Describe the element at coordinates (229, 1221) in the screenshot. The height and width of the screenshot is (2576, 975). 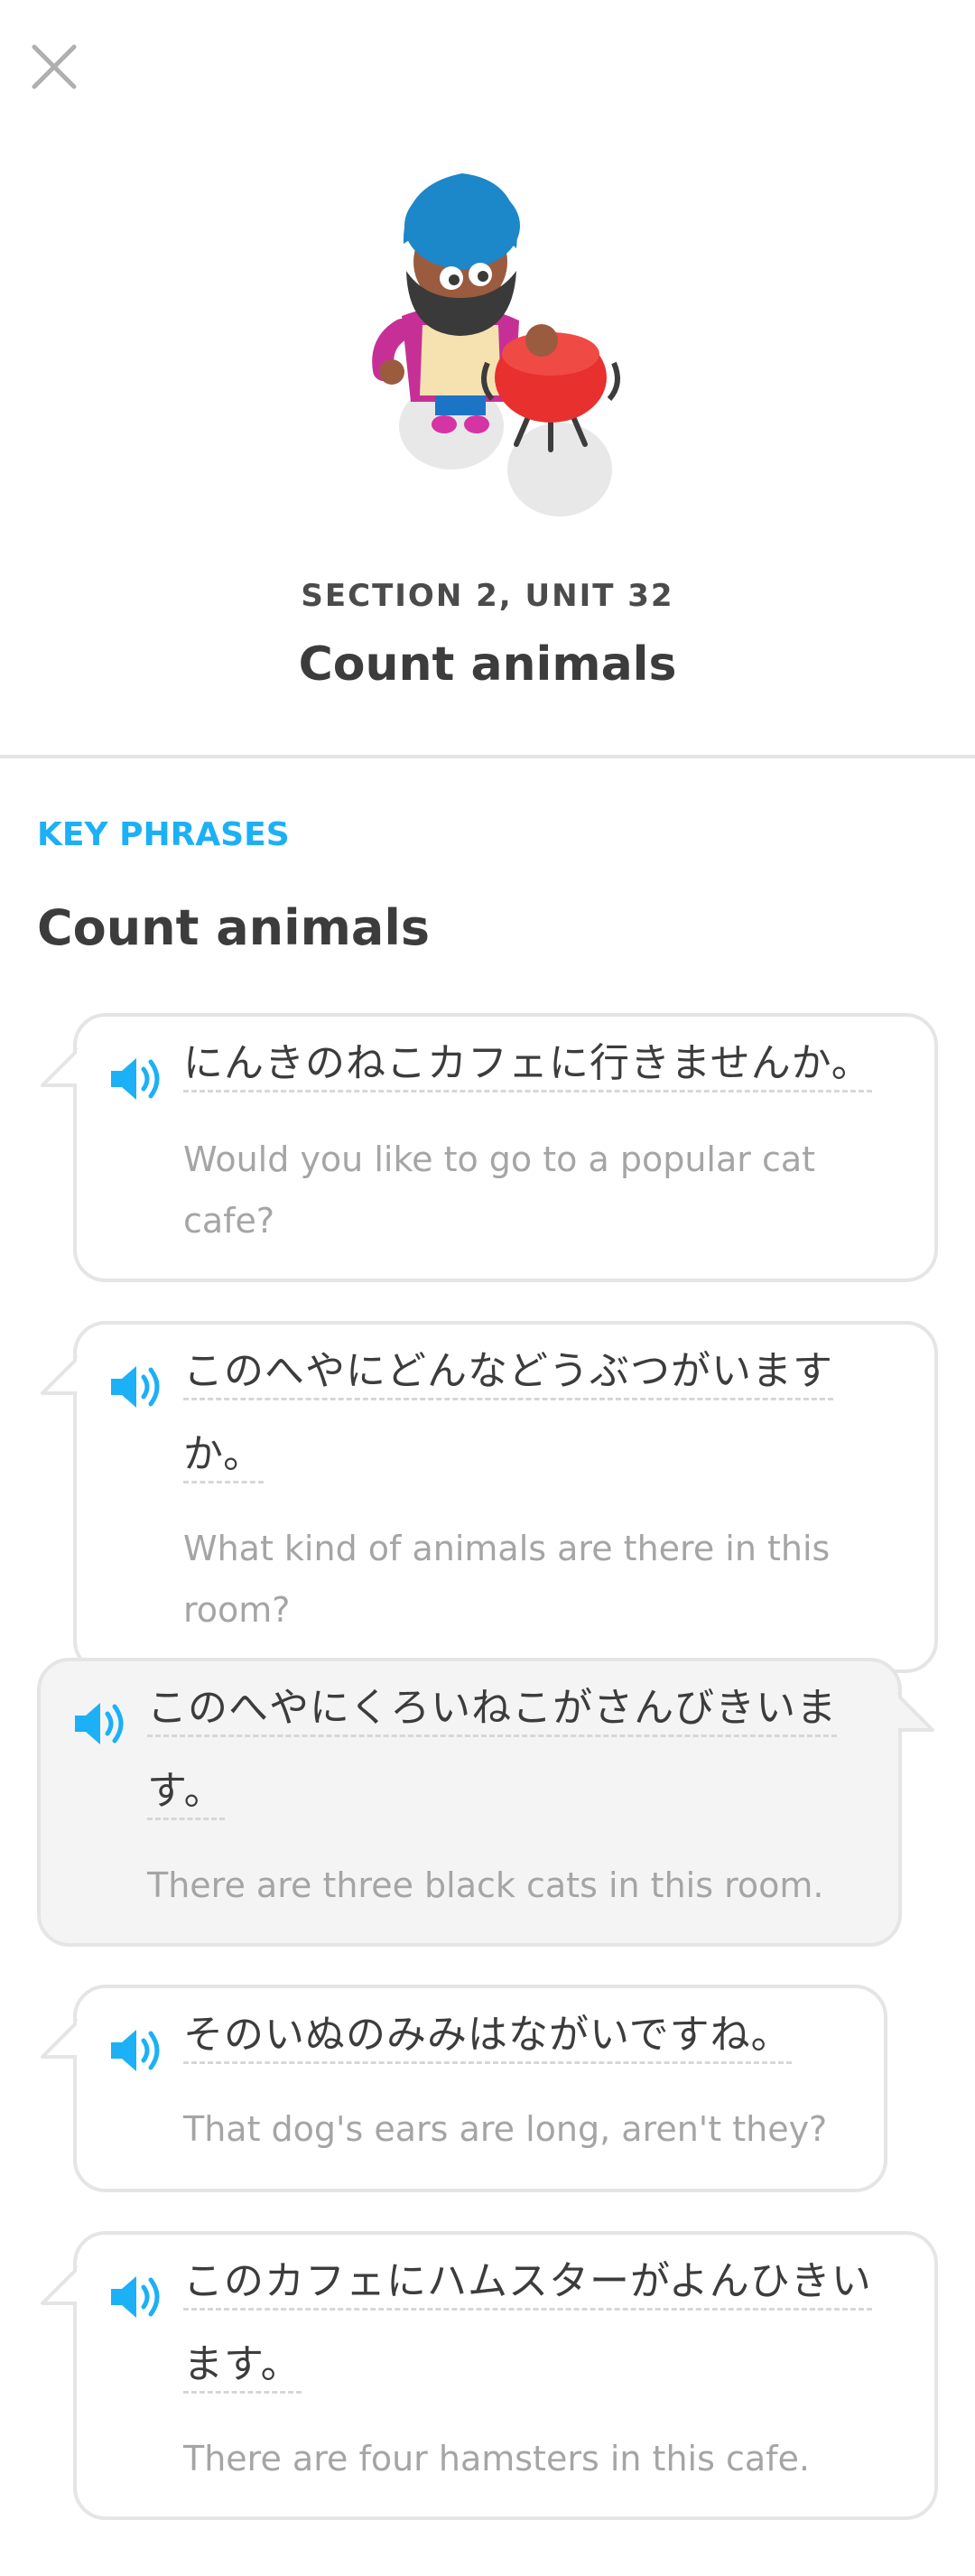
I see `translation-line: cafe?` at that location.